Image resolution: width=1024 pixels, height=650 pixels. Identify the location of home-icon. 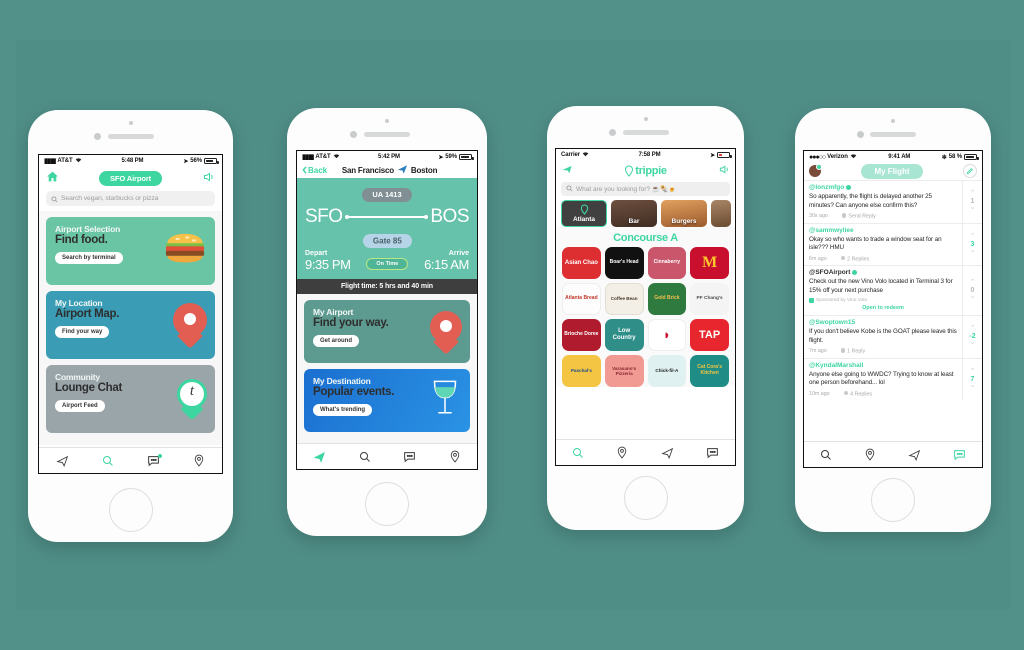
(52, 179).